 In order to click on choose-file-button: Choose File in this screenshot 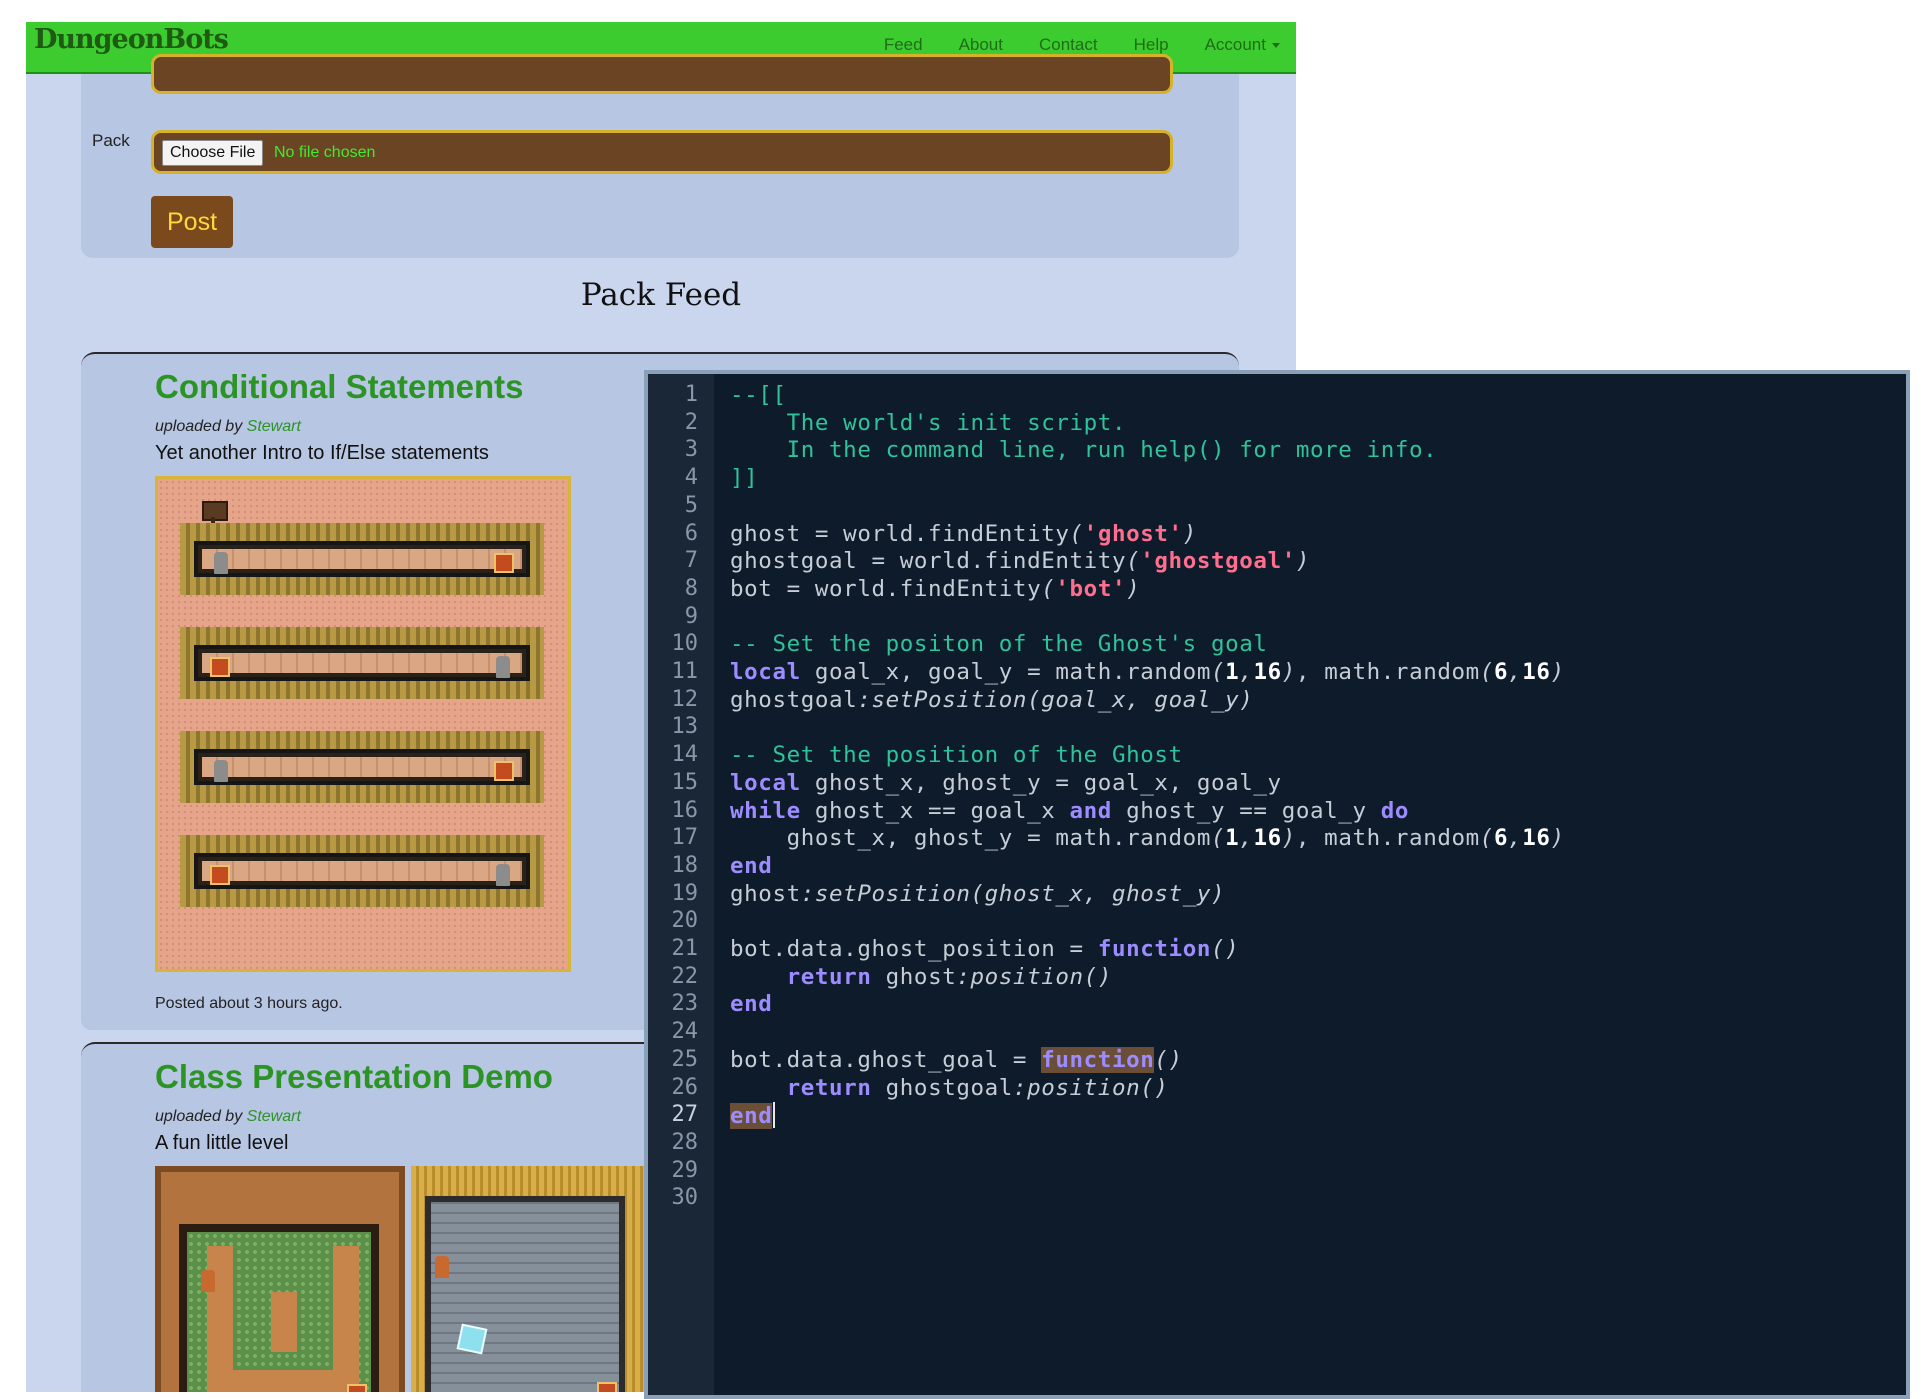, I will do `click(213, 153)`.